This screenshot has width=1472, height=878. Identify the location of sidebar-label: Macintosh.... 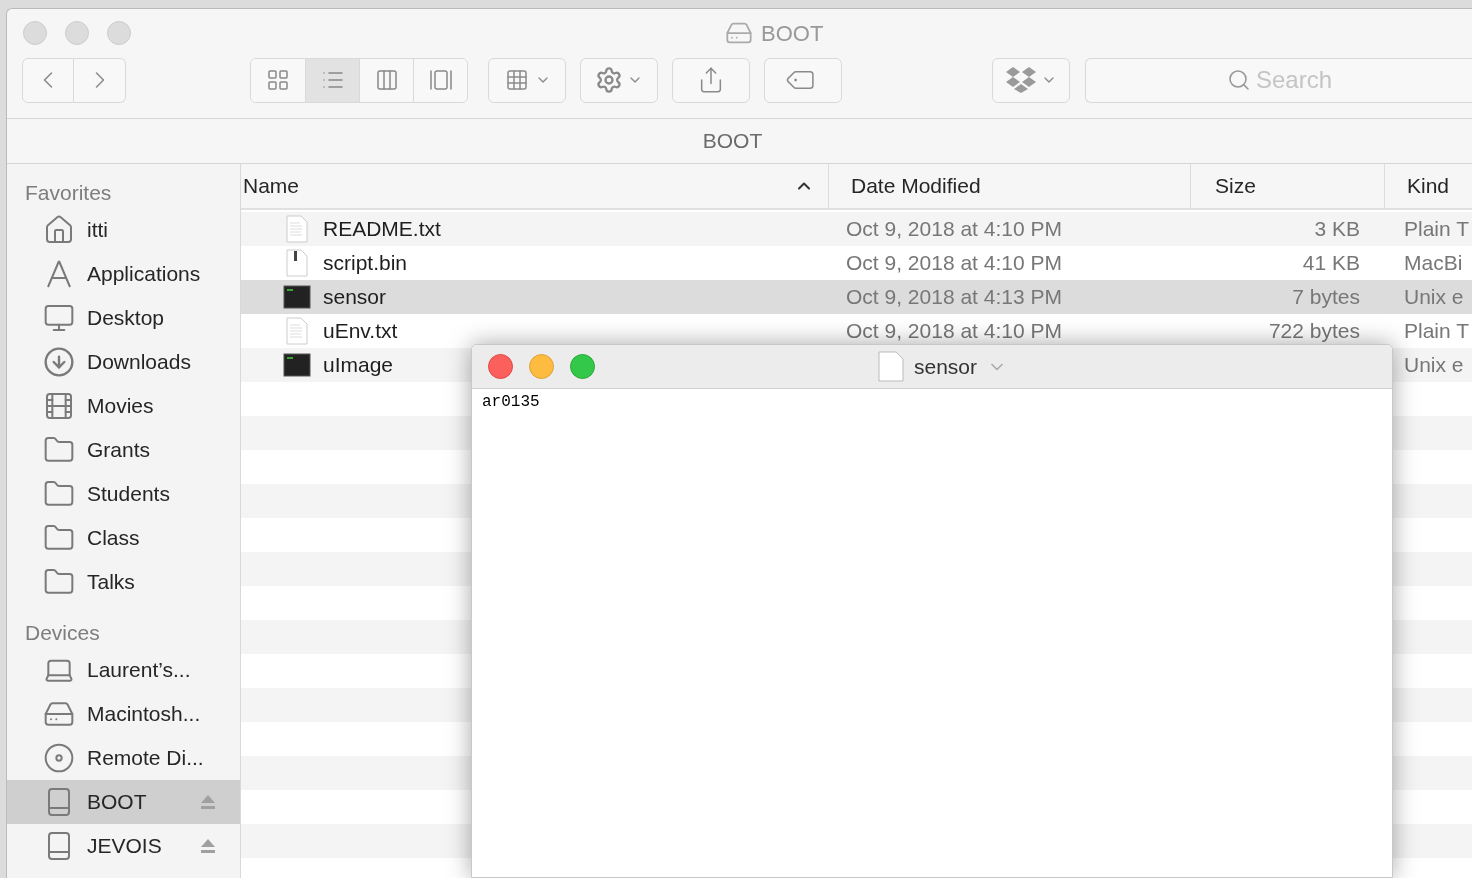
(144, 714).